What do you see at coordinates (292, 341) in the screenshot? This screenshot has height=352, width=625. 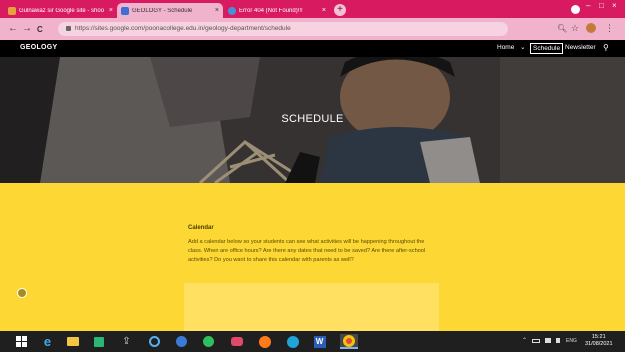 I see `edge-icon` at bounding box center [292, 341].